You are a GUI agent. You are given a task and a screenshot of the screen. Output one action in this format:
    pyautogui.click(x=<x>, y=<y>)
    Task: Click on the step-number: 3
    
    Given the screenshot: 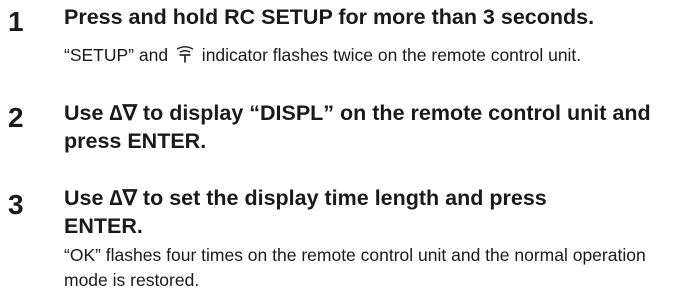 What is the action you would take?
    pyautogui.click(x=16, y=204)
    